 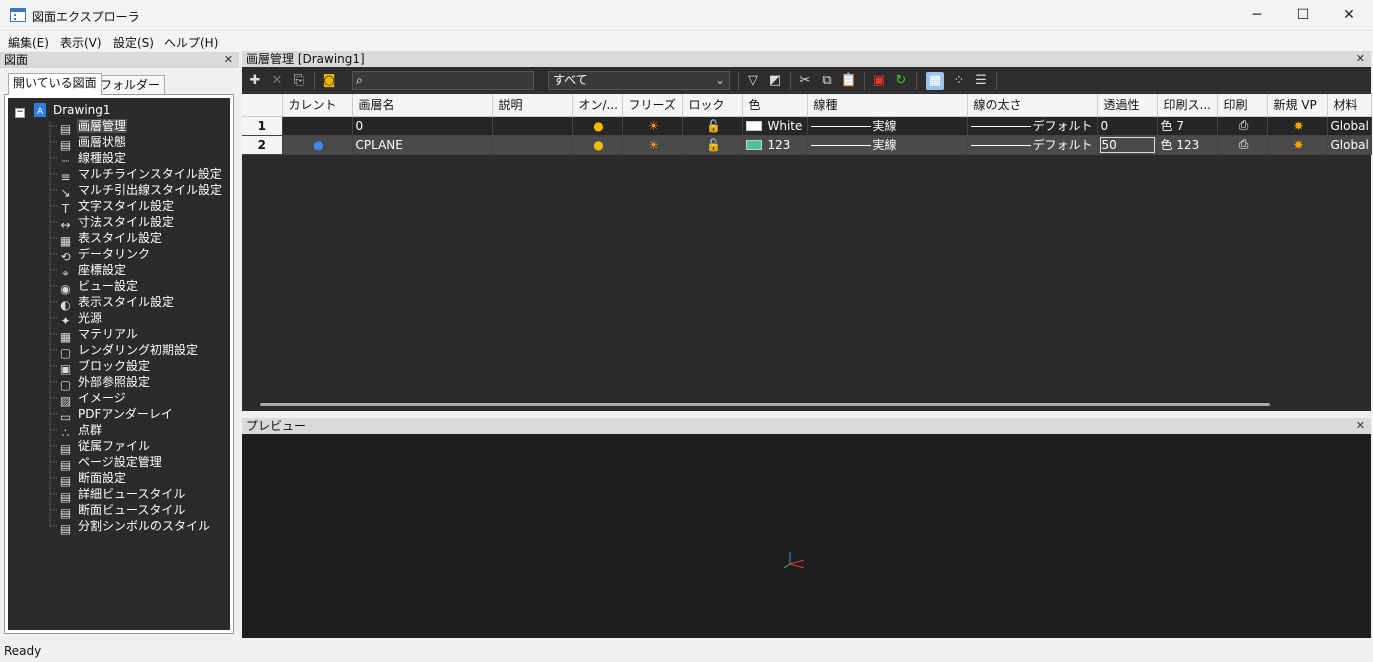 I want to click on tree-item: ↔ 寸法スタイル設定, so click(x=116, y=223).